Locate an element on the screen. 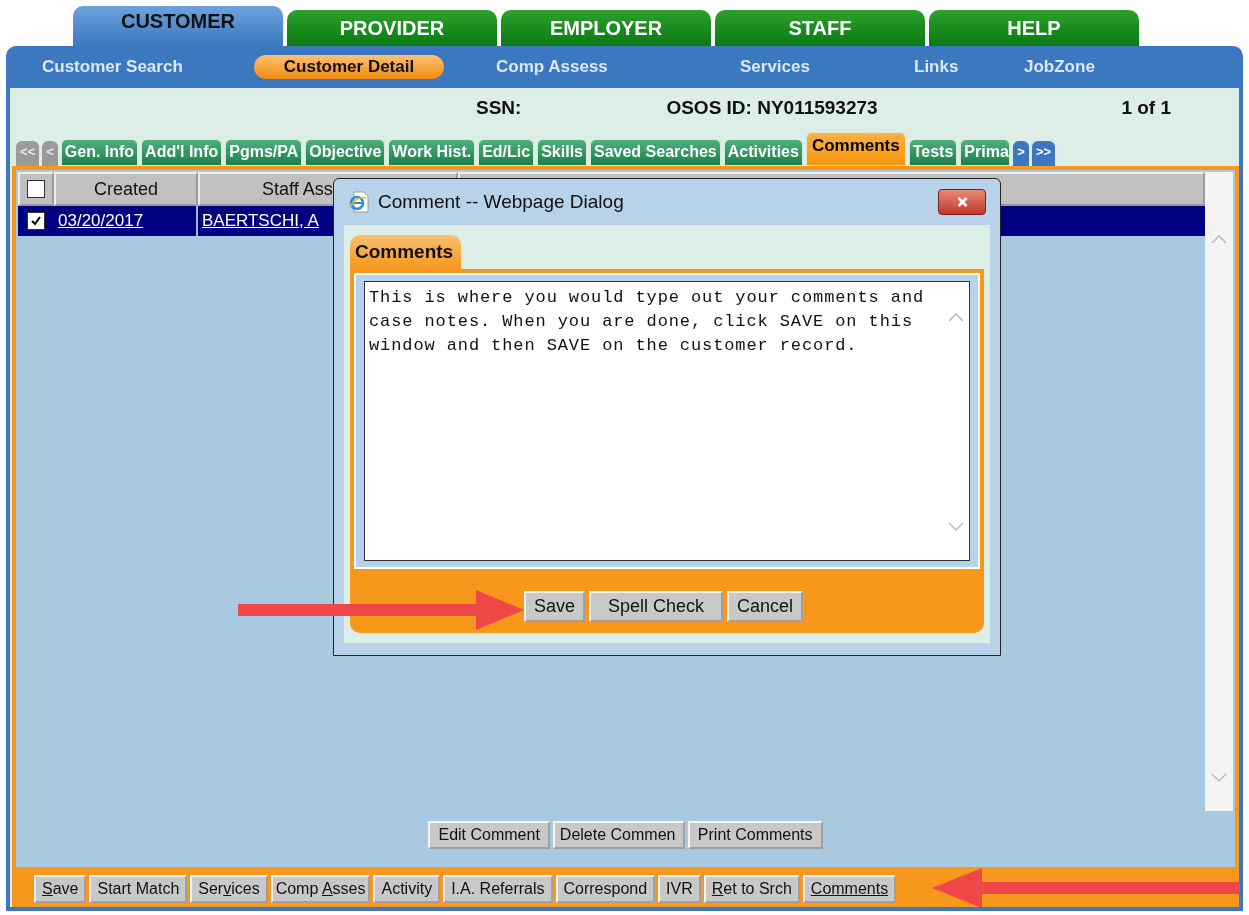 The image size is (1249, 915). section-tab: Prima is located at coordinates (985, 152).